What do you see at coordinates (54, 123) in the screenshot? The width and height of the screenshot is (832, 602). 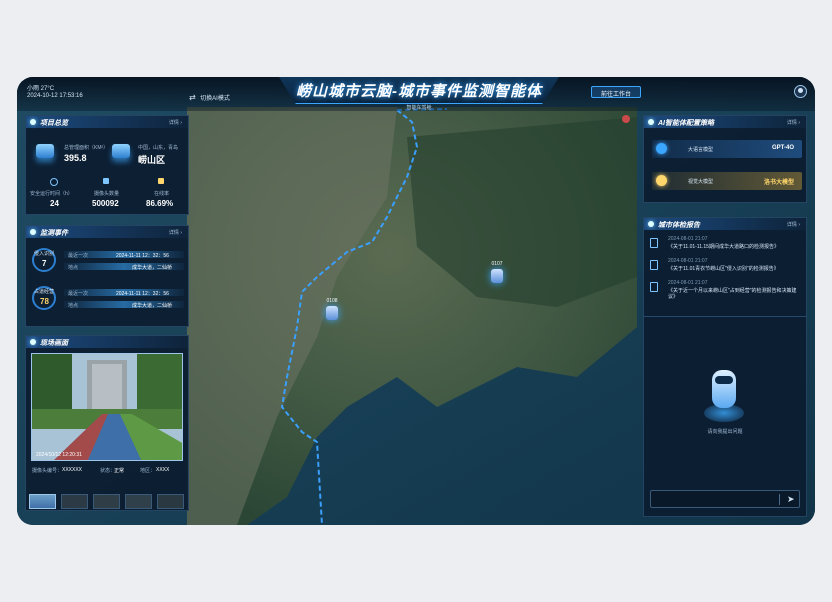 I see `project-overview-title: 项目总览` at bounding box center [54, 123].